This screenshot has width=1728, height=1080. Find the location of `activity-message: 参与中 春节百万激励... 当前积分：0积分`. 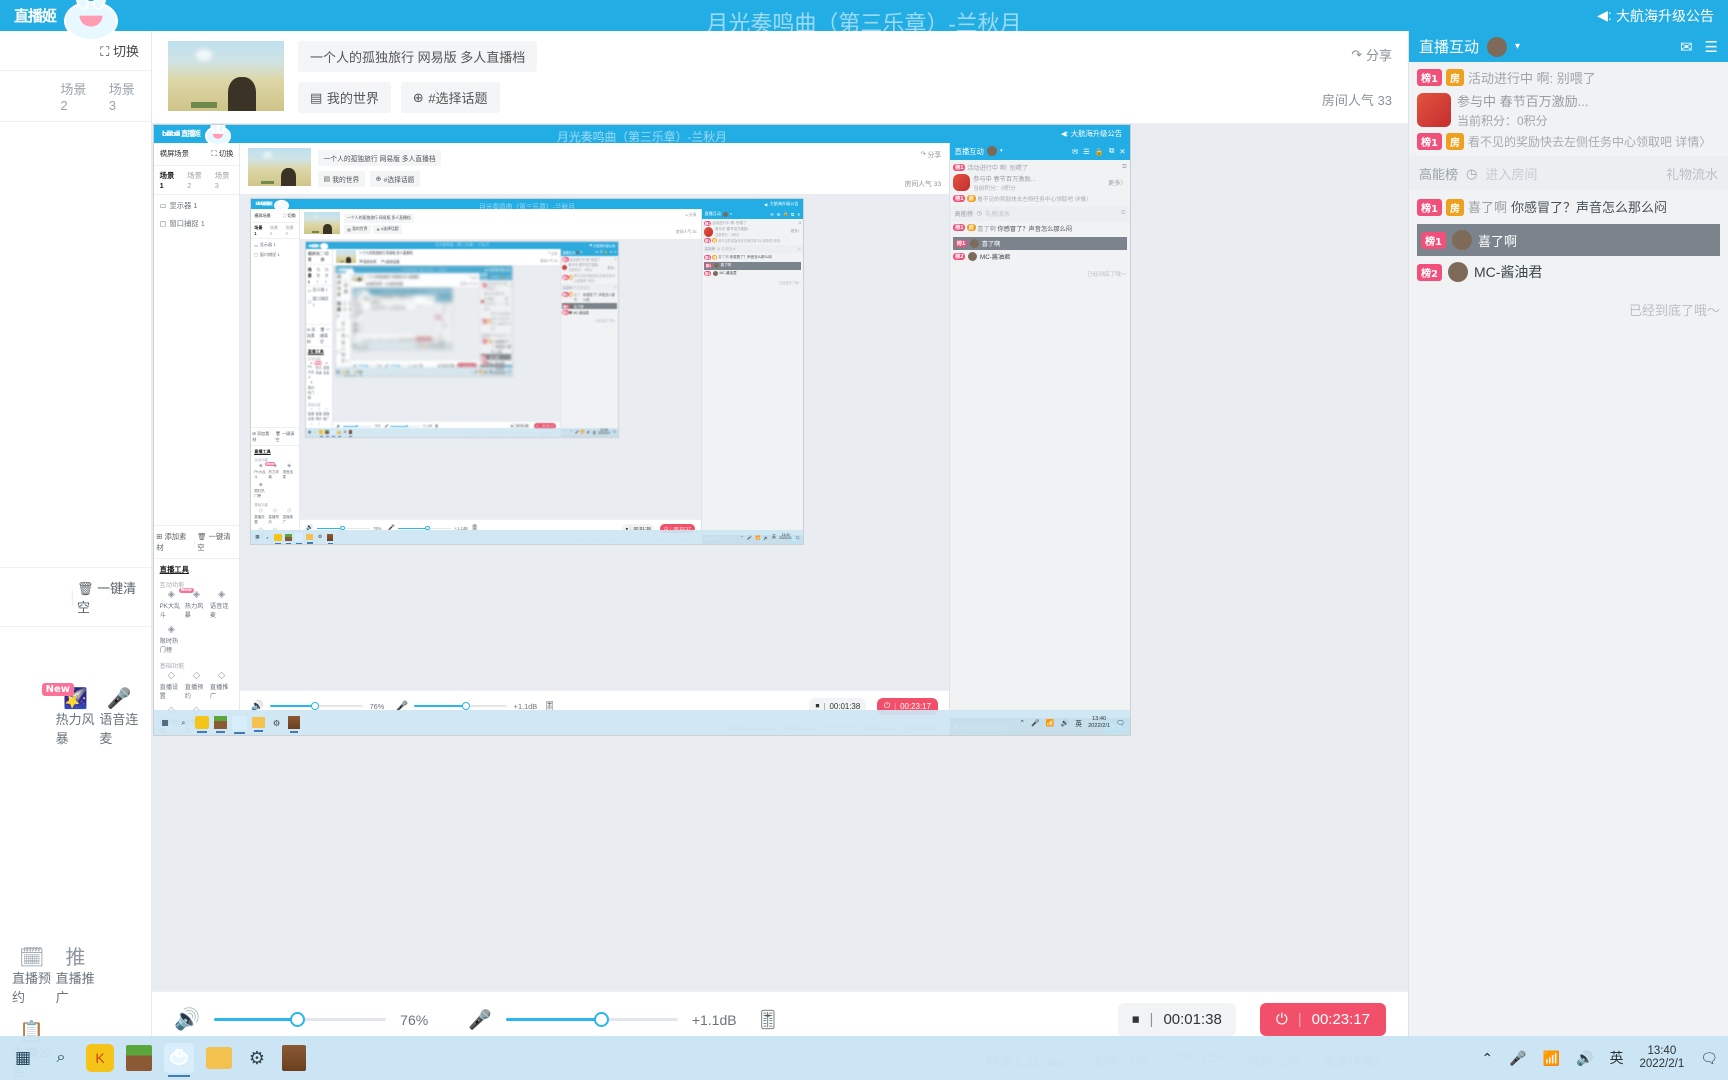

activity-message: 参与中 春节百万激励... 当前积分：0积分 is located at coordinates (1568, 110).